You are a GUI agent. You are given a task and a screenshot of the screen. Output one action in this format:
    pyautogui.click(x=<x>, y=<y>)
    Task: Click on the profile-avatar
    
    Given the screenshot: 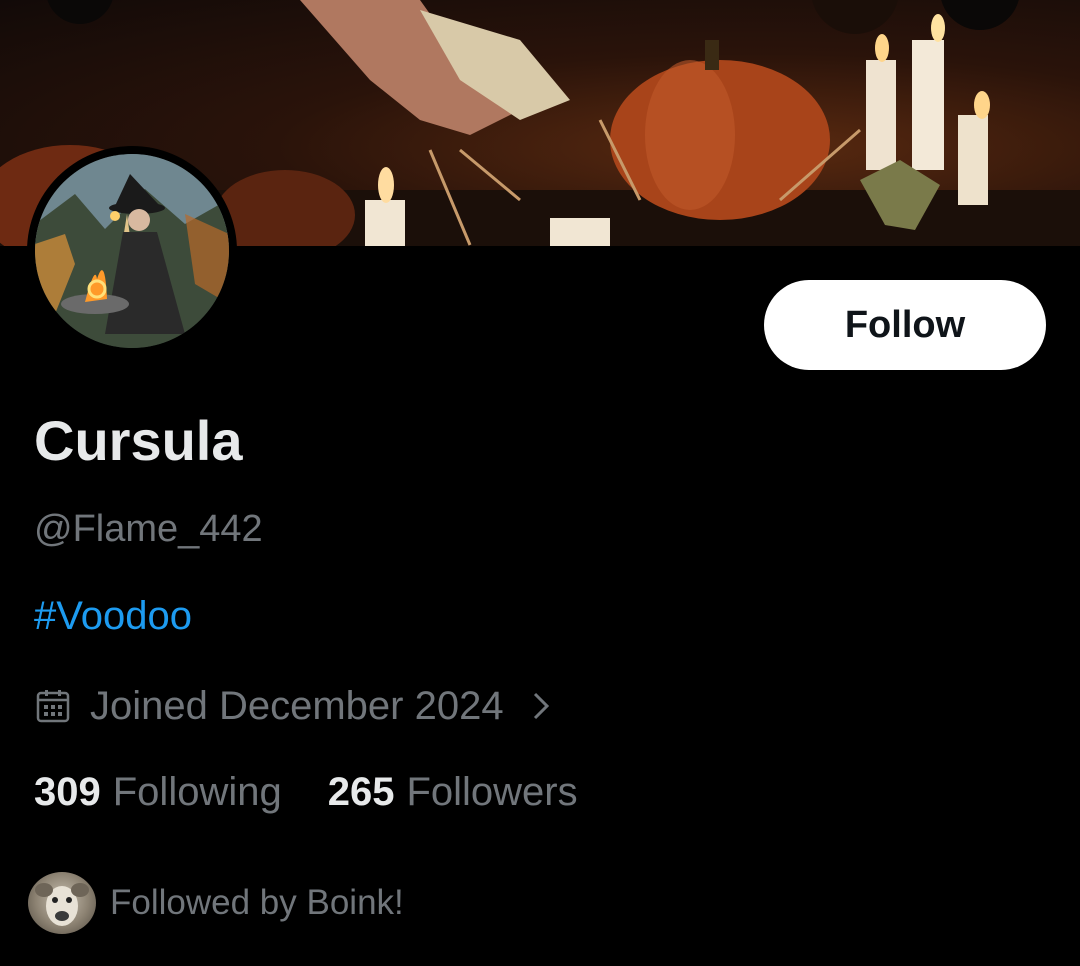 What is the action you would take?
    pyautogui.click(x=132, y=251)
    